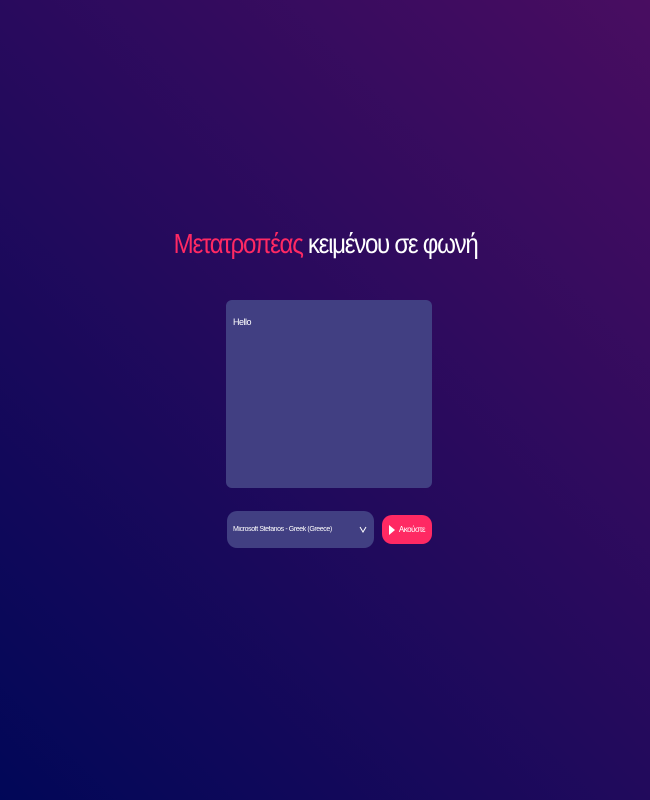 The height and width of the screenshot is (800, 650). I want to click on listen-button-label: Ακούστε, so click(412, 529).